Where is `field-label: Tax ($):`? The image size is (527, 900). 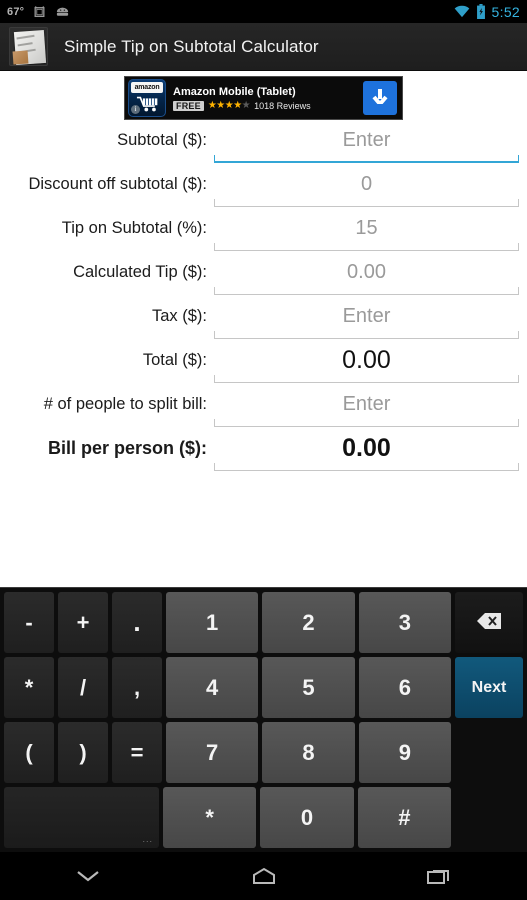
field-label: Tax ($): is located at coordinates (179, 316).